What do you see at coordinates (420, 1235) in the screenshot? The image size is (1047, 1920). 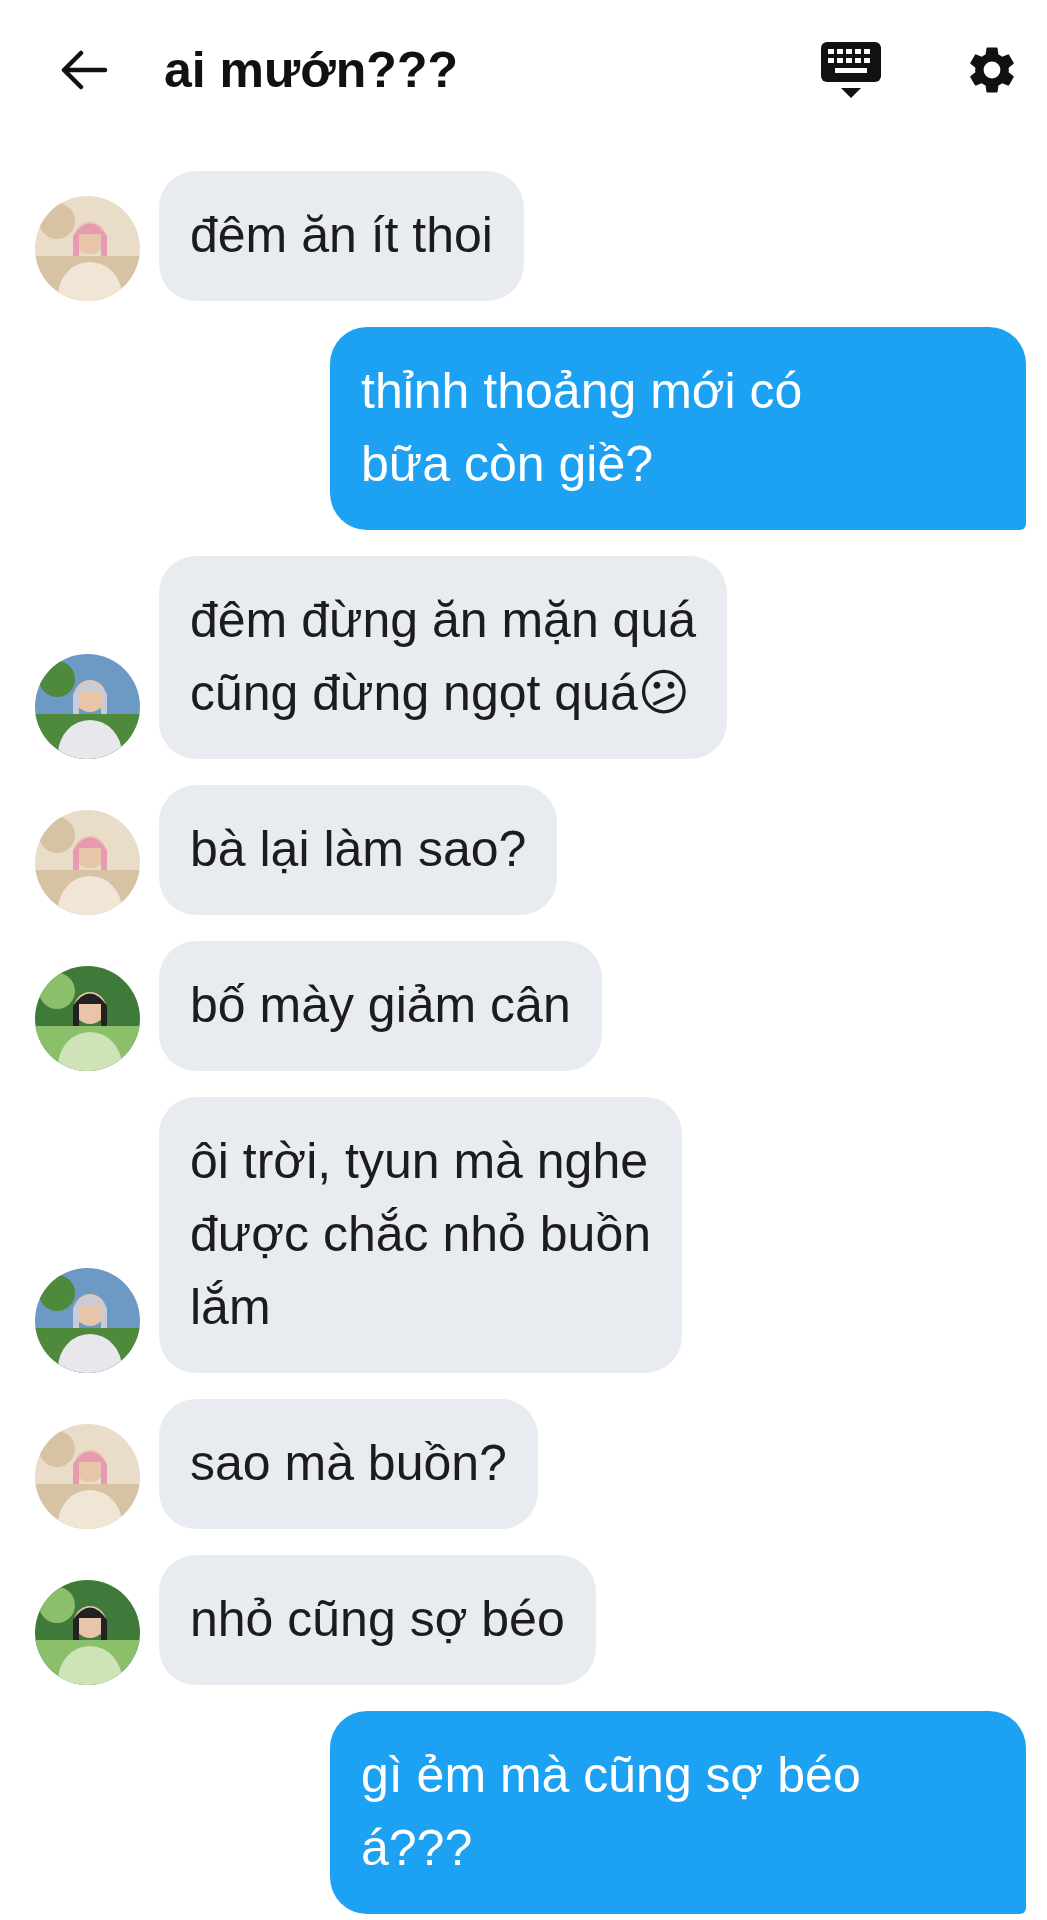 I see `message-bubble: ôi trời, tyun mà nghe được chắc nhỏ buồn lắm` at bounding box center [420, 1235].